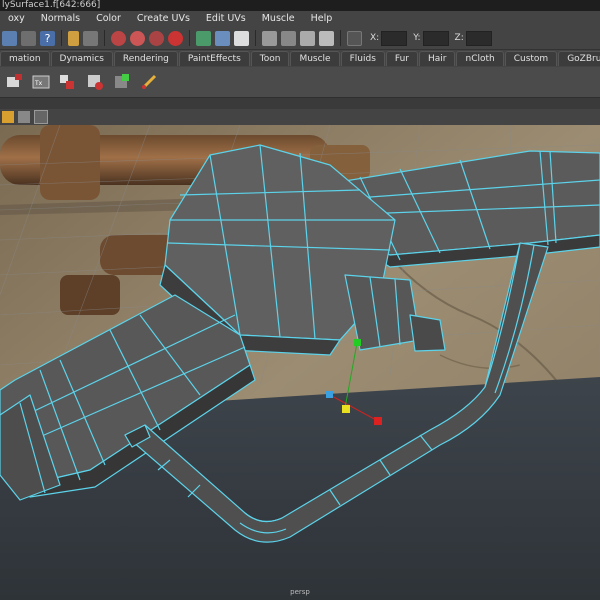 This screenshot has width=600, height=600. I want to click on menu-item-create-uvs: Create UVs, so click(163, 19).